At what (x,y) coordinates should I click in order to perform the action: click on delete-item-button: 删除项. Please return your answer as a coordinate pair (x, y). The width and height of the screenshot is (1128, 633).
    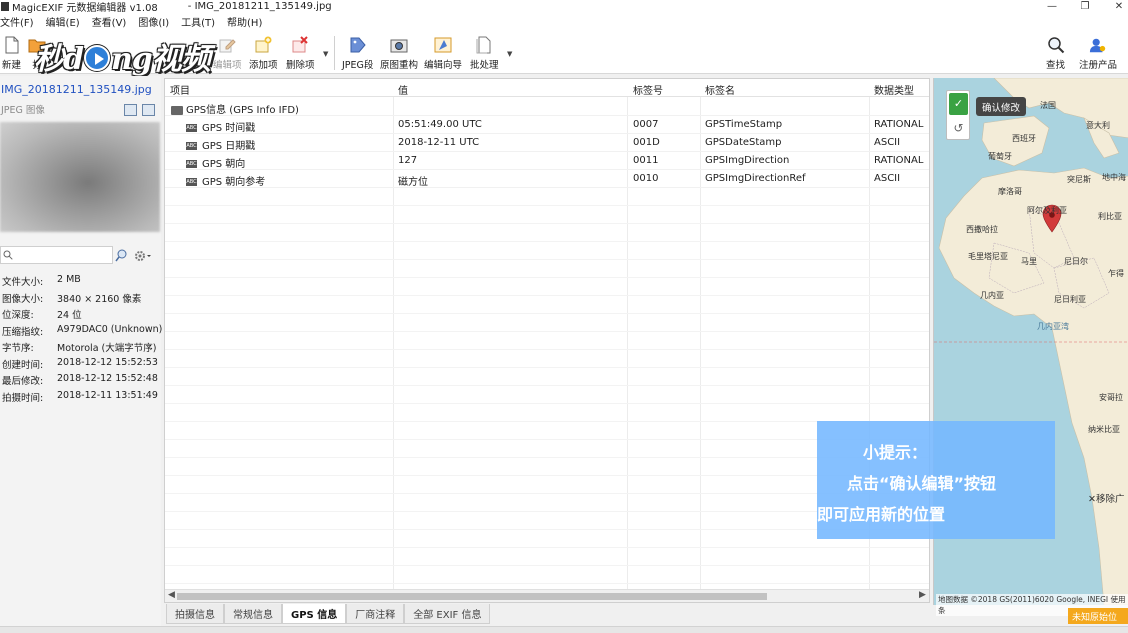
    Looking at the image, I should click on (300, 53).